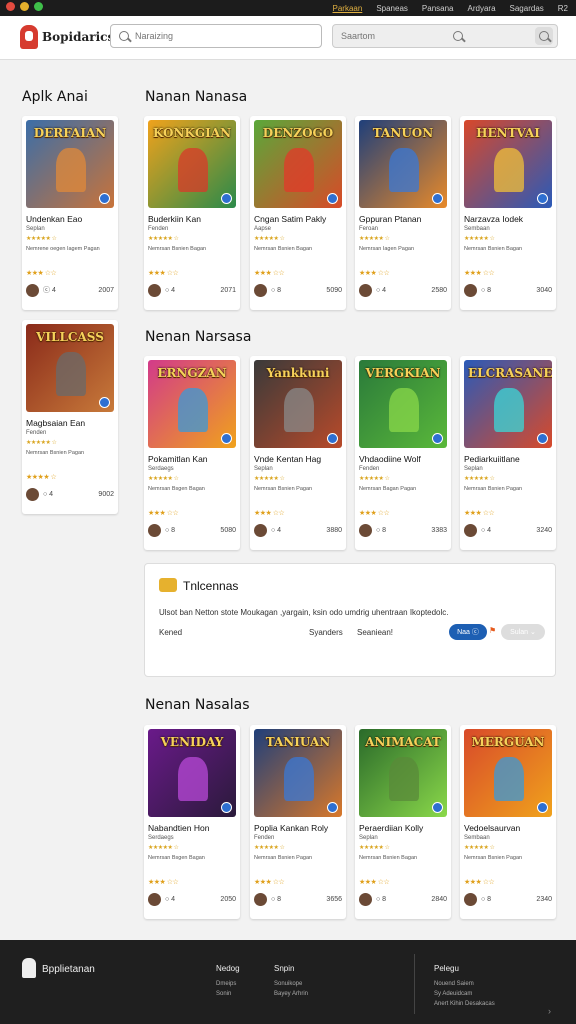 This screenshot has width=576, height=1024. Describe the element at coordinates (375, 632) in the screenshot. I see `panel-link: Seaniean!` at that location.